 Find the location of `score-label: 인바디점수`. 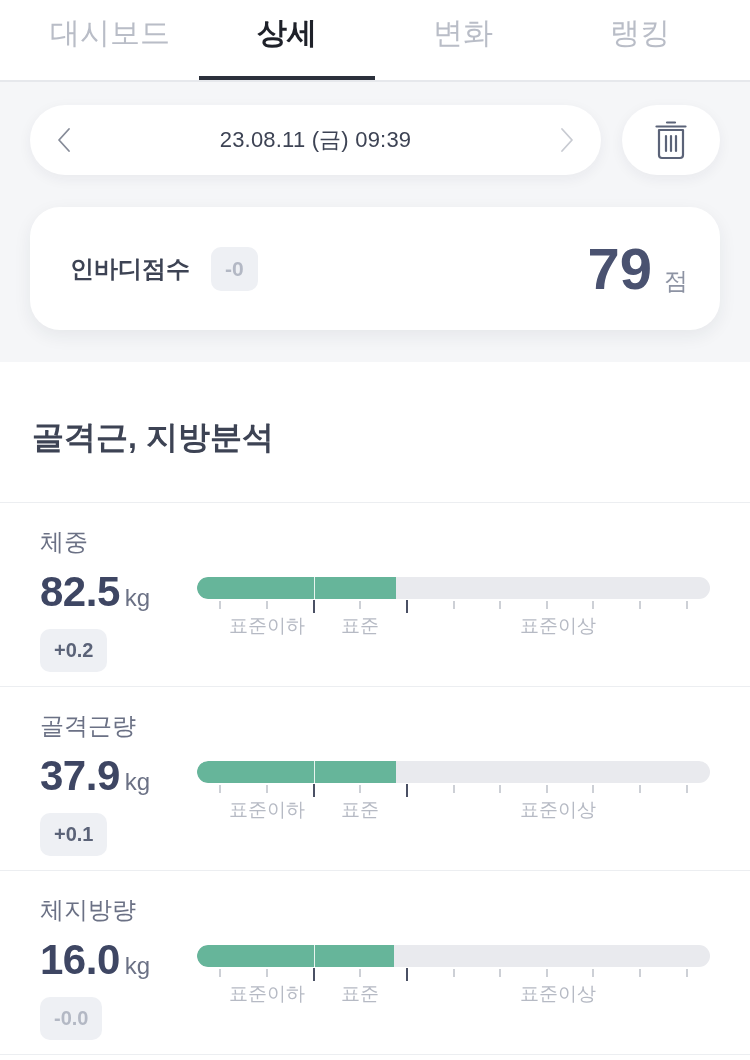

score-label: 인바디점수 is located at coordinates (130, 268).